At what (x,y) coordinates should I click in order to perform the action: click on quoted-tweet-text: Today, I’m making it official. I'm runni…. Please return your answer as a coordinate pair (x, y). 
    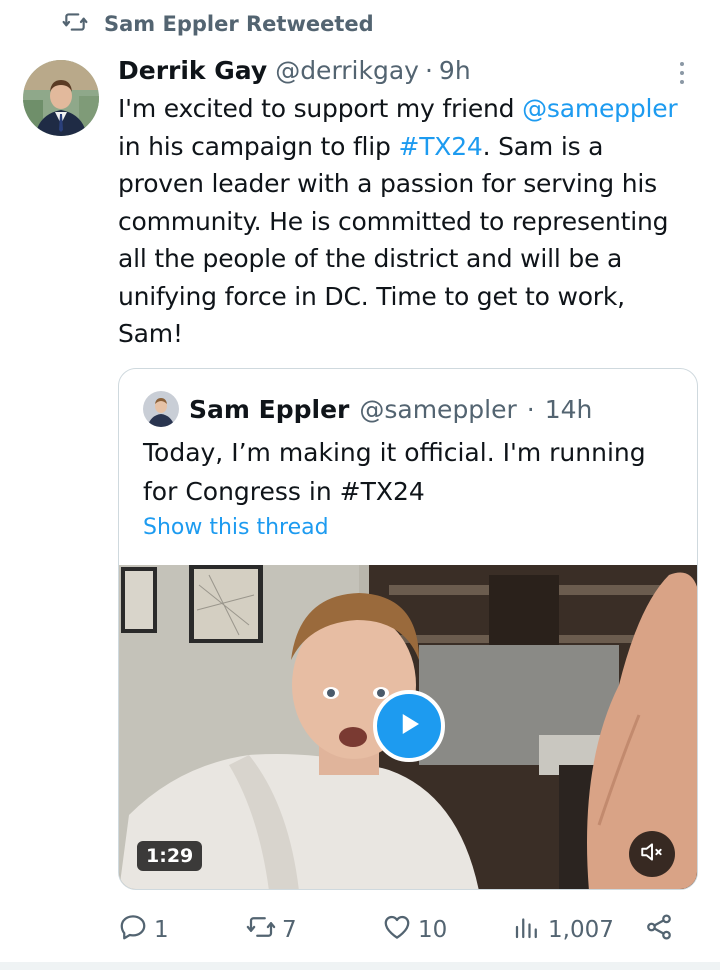
    Looking at the image, I should click on (394, 472).